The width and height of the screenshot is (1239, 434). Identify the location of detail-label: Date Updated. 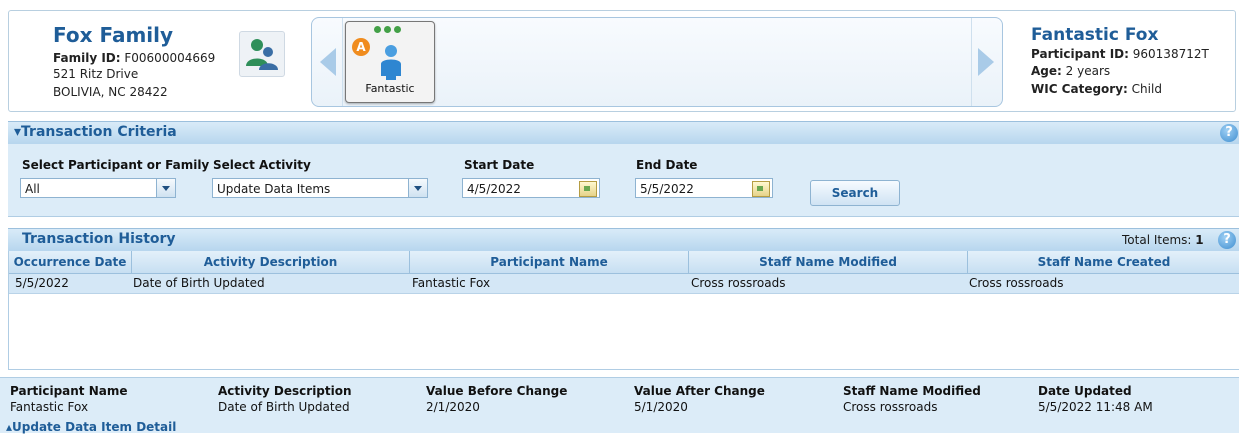
(1085, 391).